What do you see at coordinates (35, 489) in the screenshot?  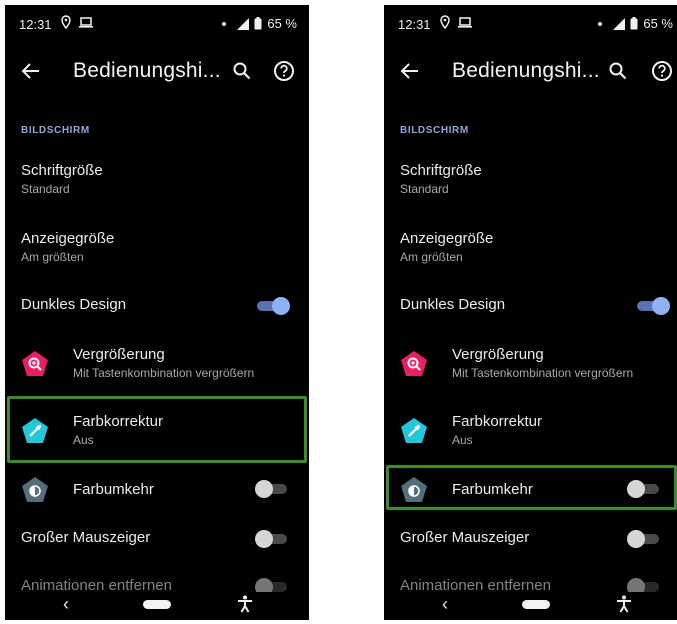 I see `invert-colors-icon` at bounding box center [35, 489].